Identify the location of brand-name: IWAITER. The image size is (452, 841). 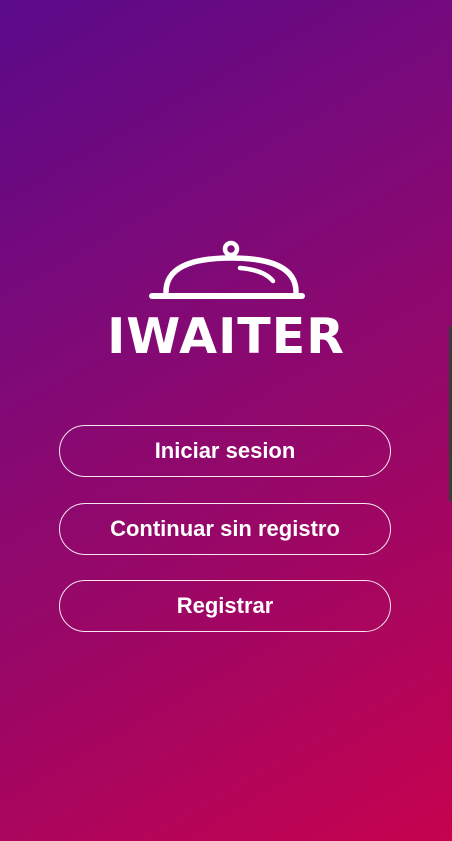
(226, 336).